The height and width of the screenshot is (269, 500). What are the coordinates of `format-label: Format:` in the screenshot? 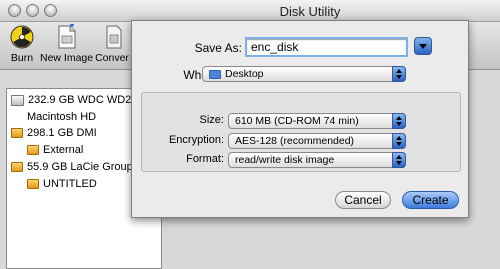 It's located at (205, 159).